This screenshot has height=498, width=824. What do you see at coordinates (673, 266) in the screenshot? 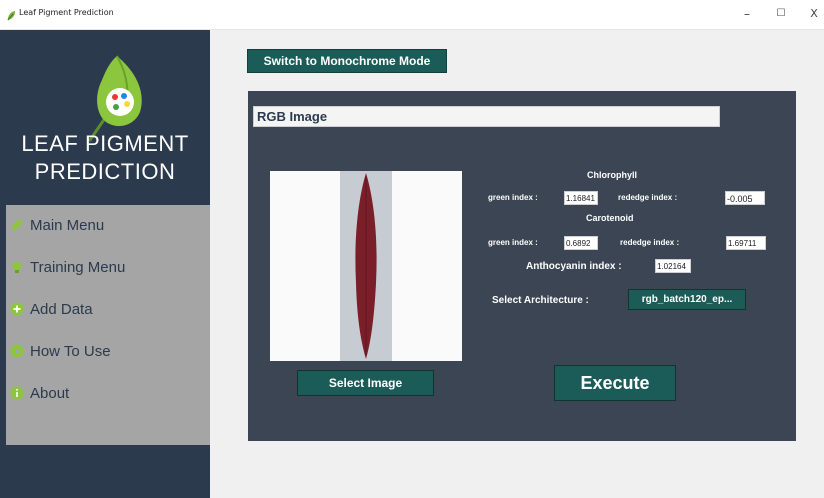
I see `anthocyanin-value: 1.02164` at bounding box center [673, 266].